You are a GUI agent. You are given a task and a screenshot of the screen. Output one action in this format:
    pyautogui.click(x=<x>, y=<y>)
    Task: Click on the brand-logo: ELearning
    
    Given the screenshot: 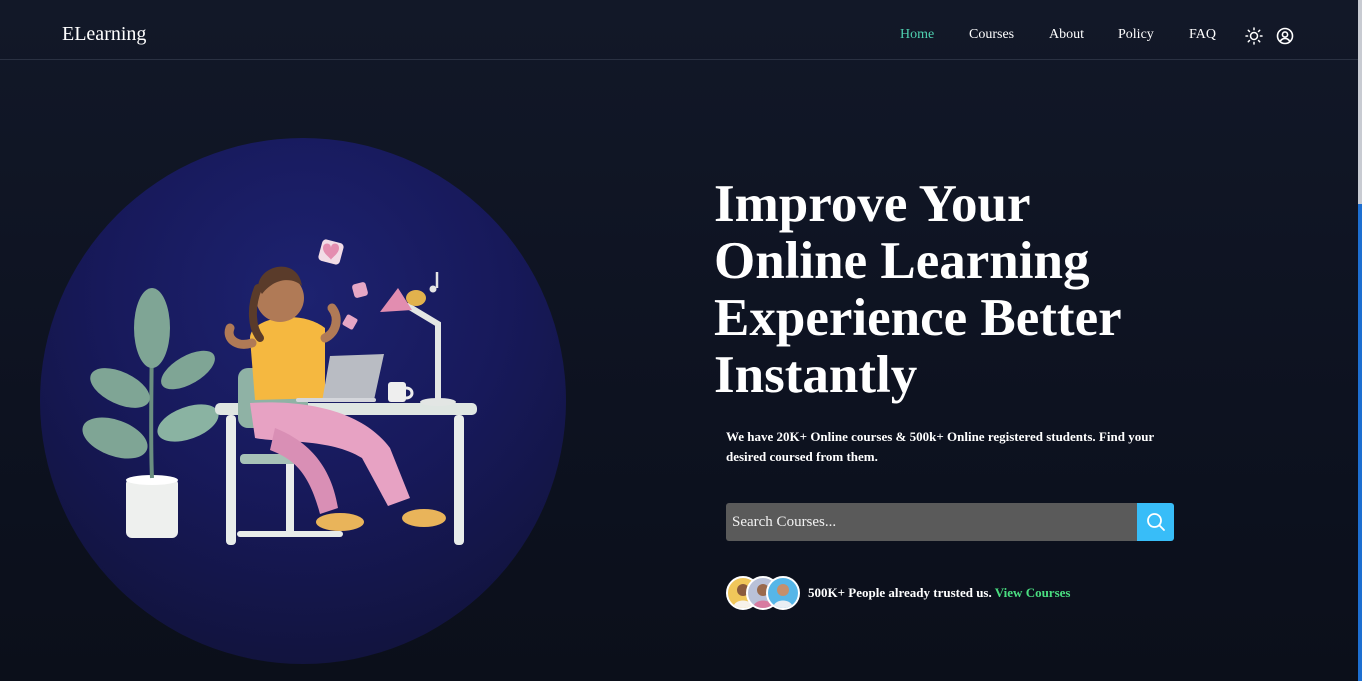 What is the action you would take?
    pyautogui.click(x=104, y=34)
    